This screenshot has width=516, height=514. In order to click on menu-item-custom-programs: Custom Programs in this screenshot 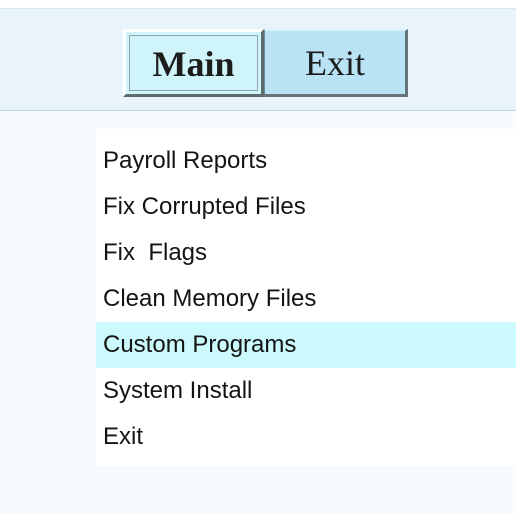, I will do `click(306, 345)`.